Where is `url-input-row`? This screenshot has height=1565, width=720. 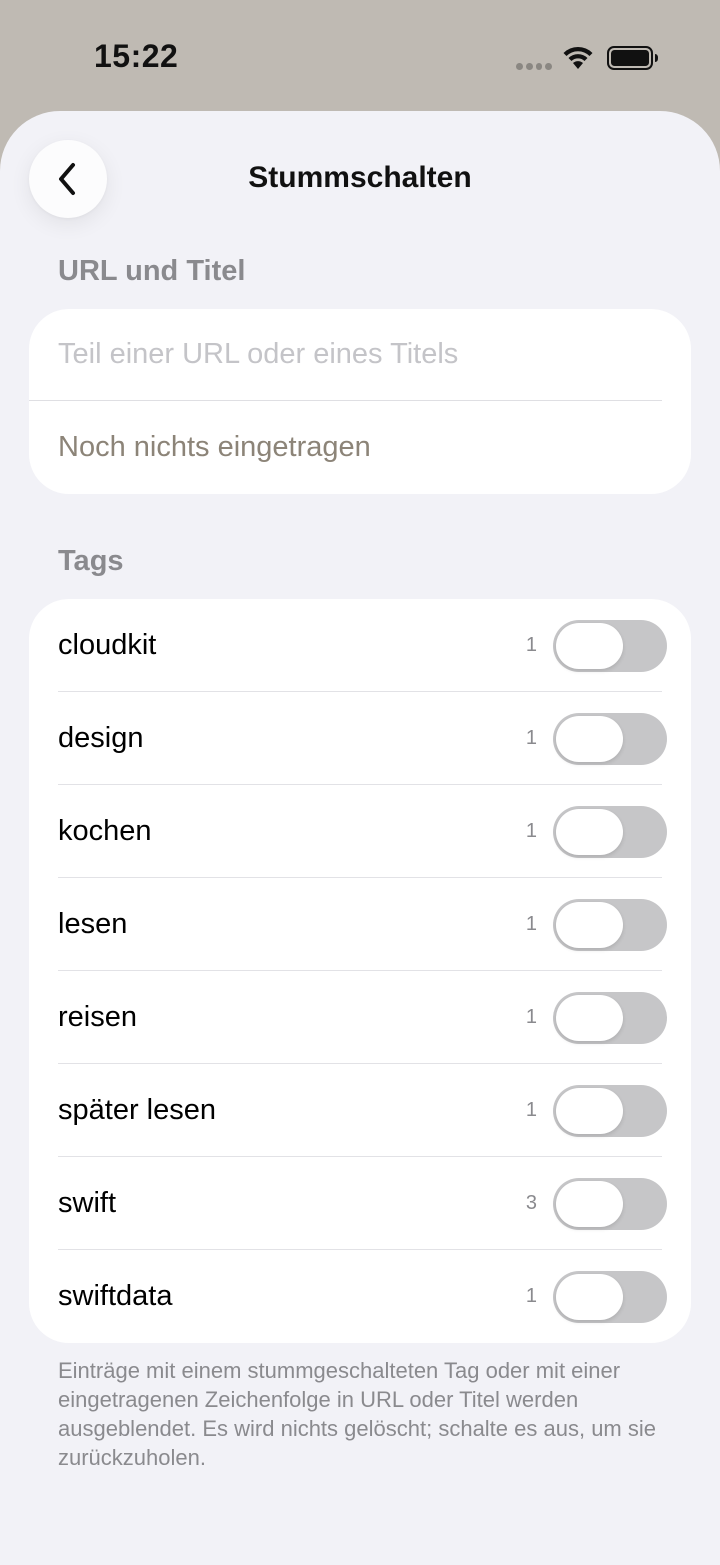 url-input-row is located at coordinates (345, 355).